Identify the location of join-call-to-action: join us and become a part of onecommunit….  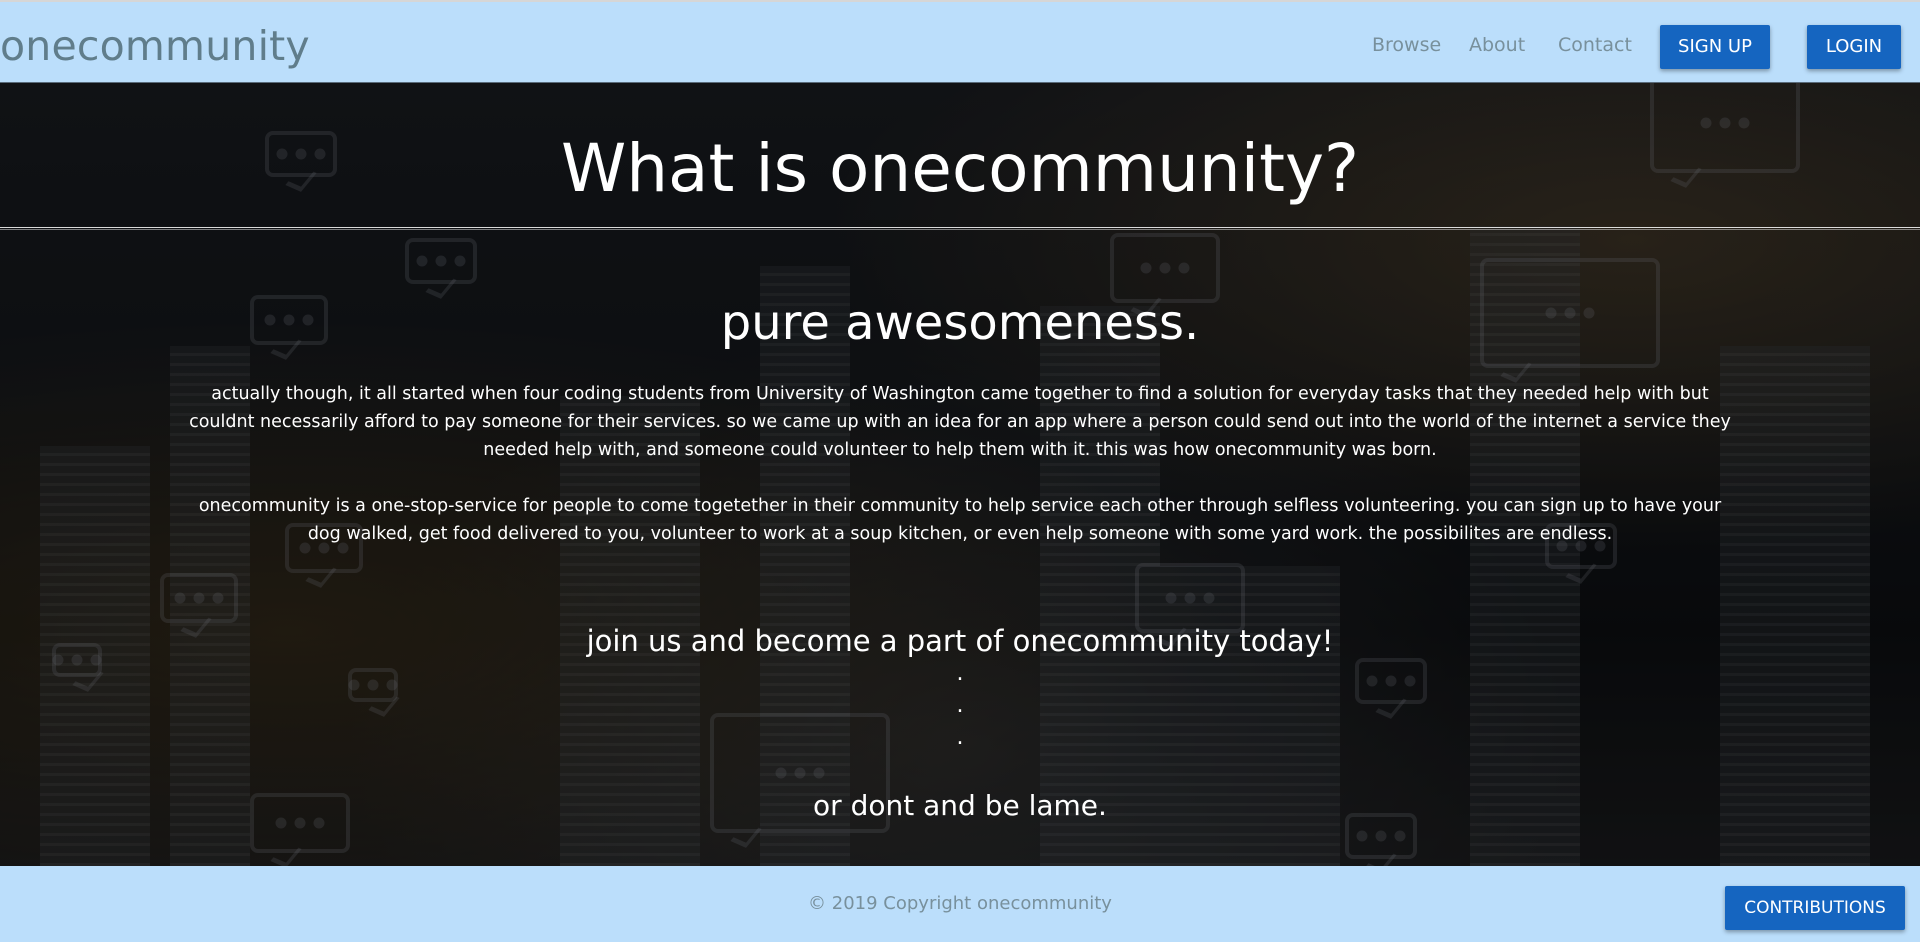
(960, 641).